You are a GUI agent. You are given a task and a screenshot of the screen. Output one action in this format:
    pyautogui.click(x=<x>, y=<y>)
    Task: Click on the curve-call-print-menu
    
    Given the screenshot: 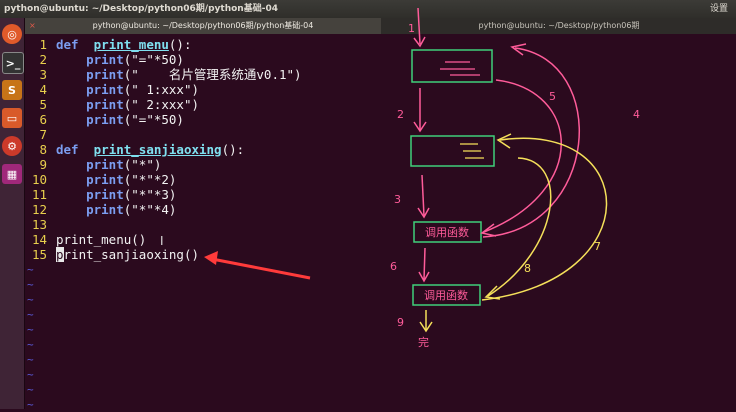 What is the action you would take?
    pyautogui.click(x=531, y=142)
    